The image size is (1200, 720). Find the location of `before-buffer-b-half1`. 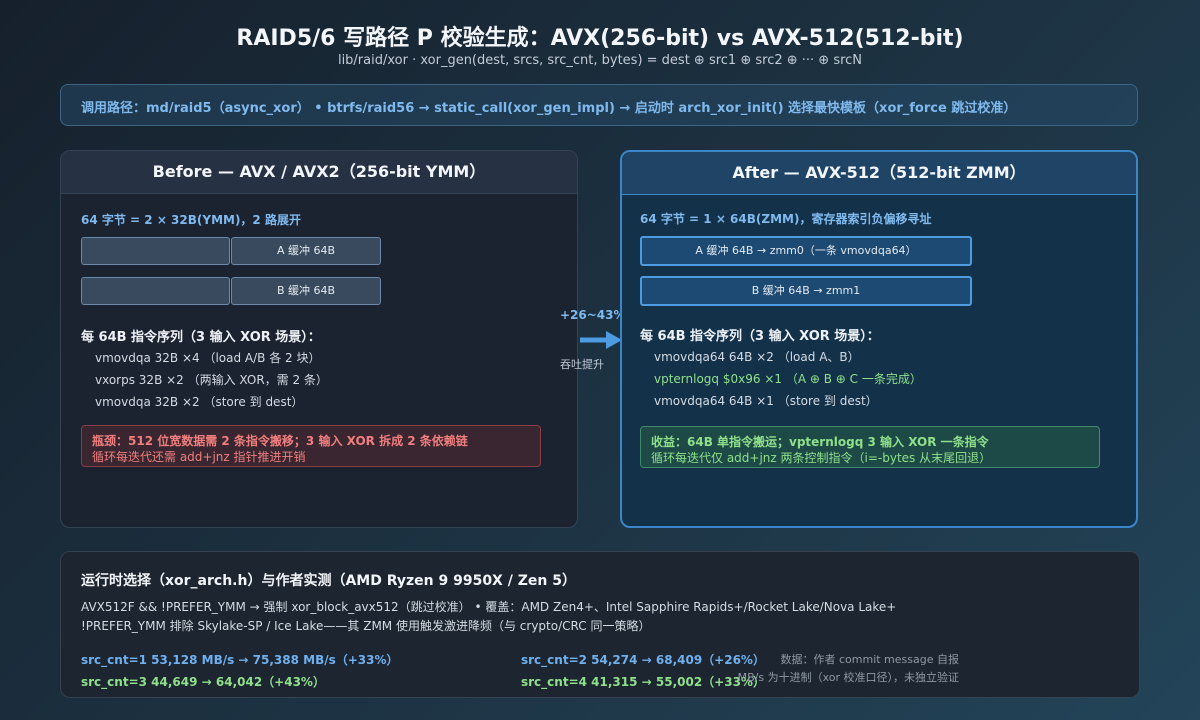

before-buffer-b-half1 is located at coordinates (155, 291).